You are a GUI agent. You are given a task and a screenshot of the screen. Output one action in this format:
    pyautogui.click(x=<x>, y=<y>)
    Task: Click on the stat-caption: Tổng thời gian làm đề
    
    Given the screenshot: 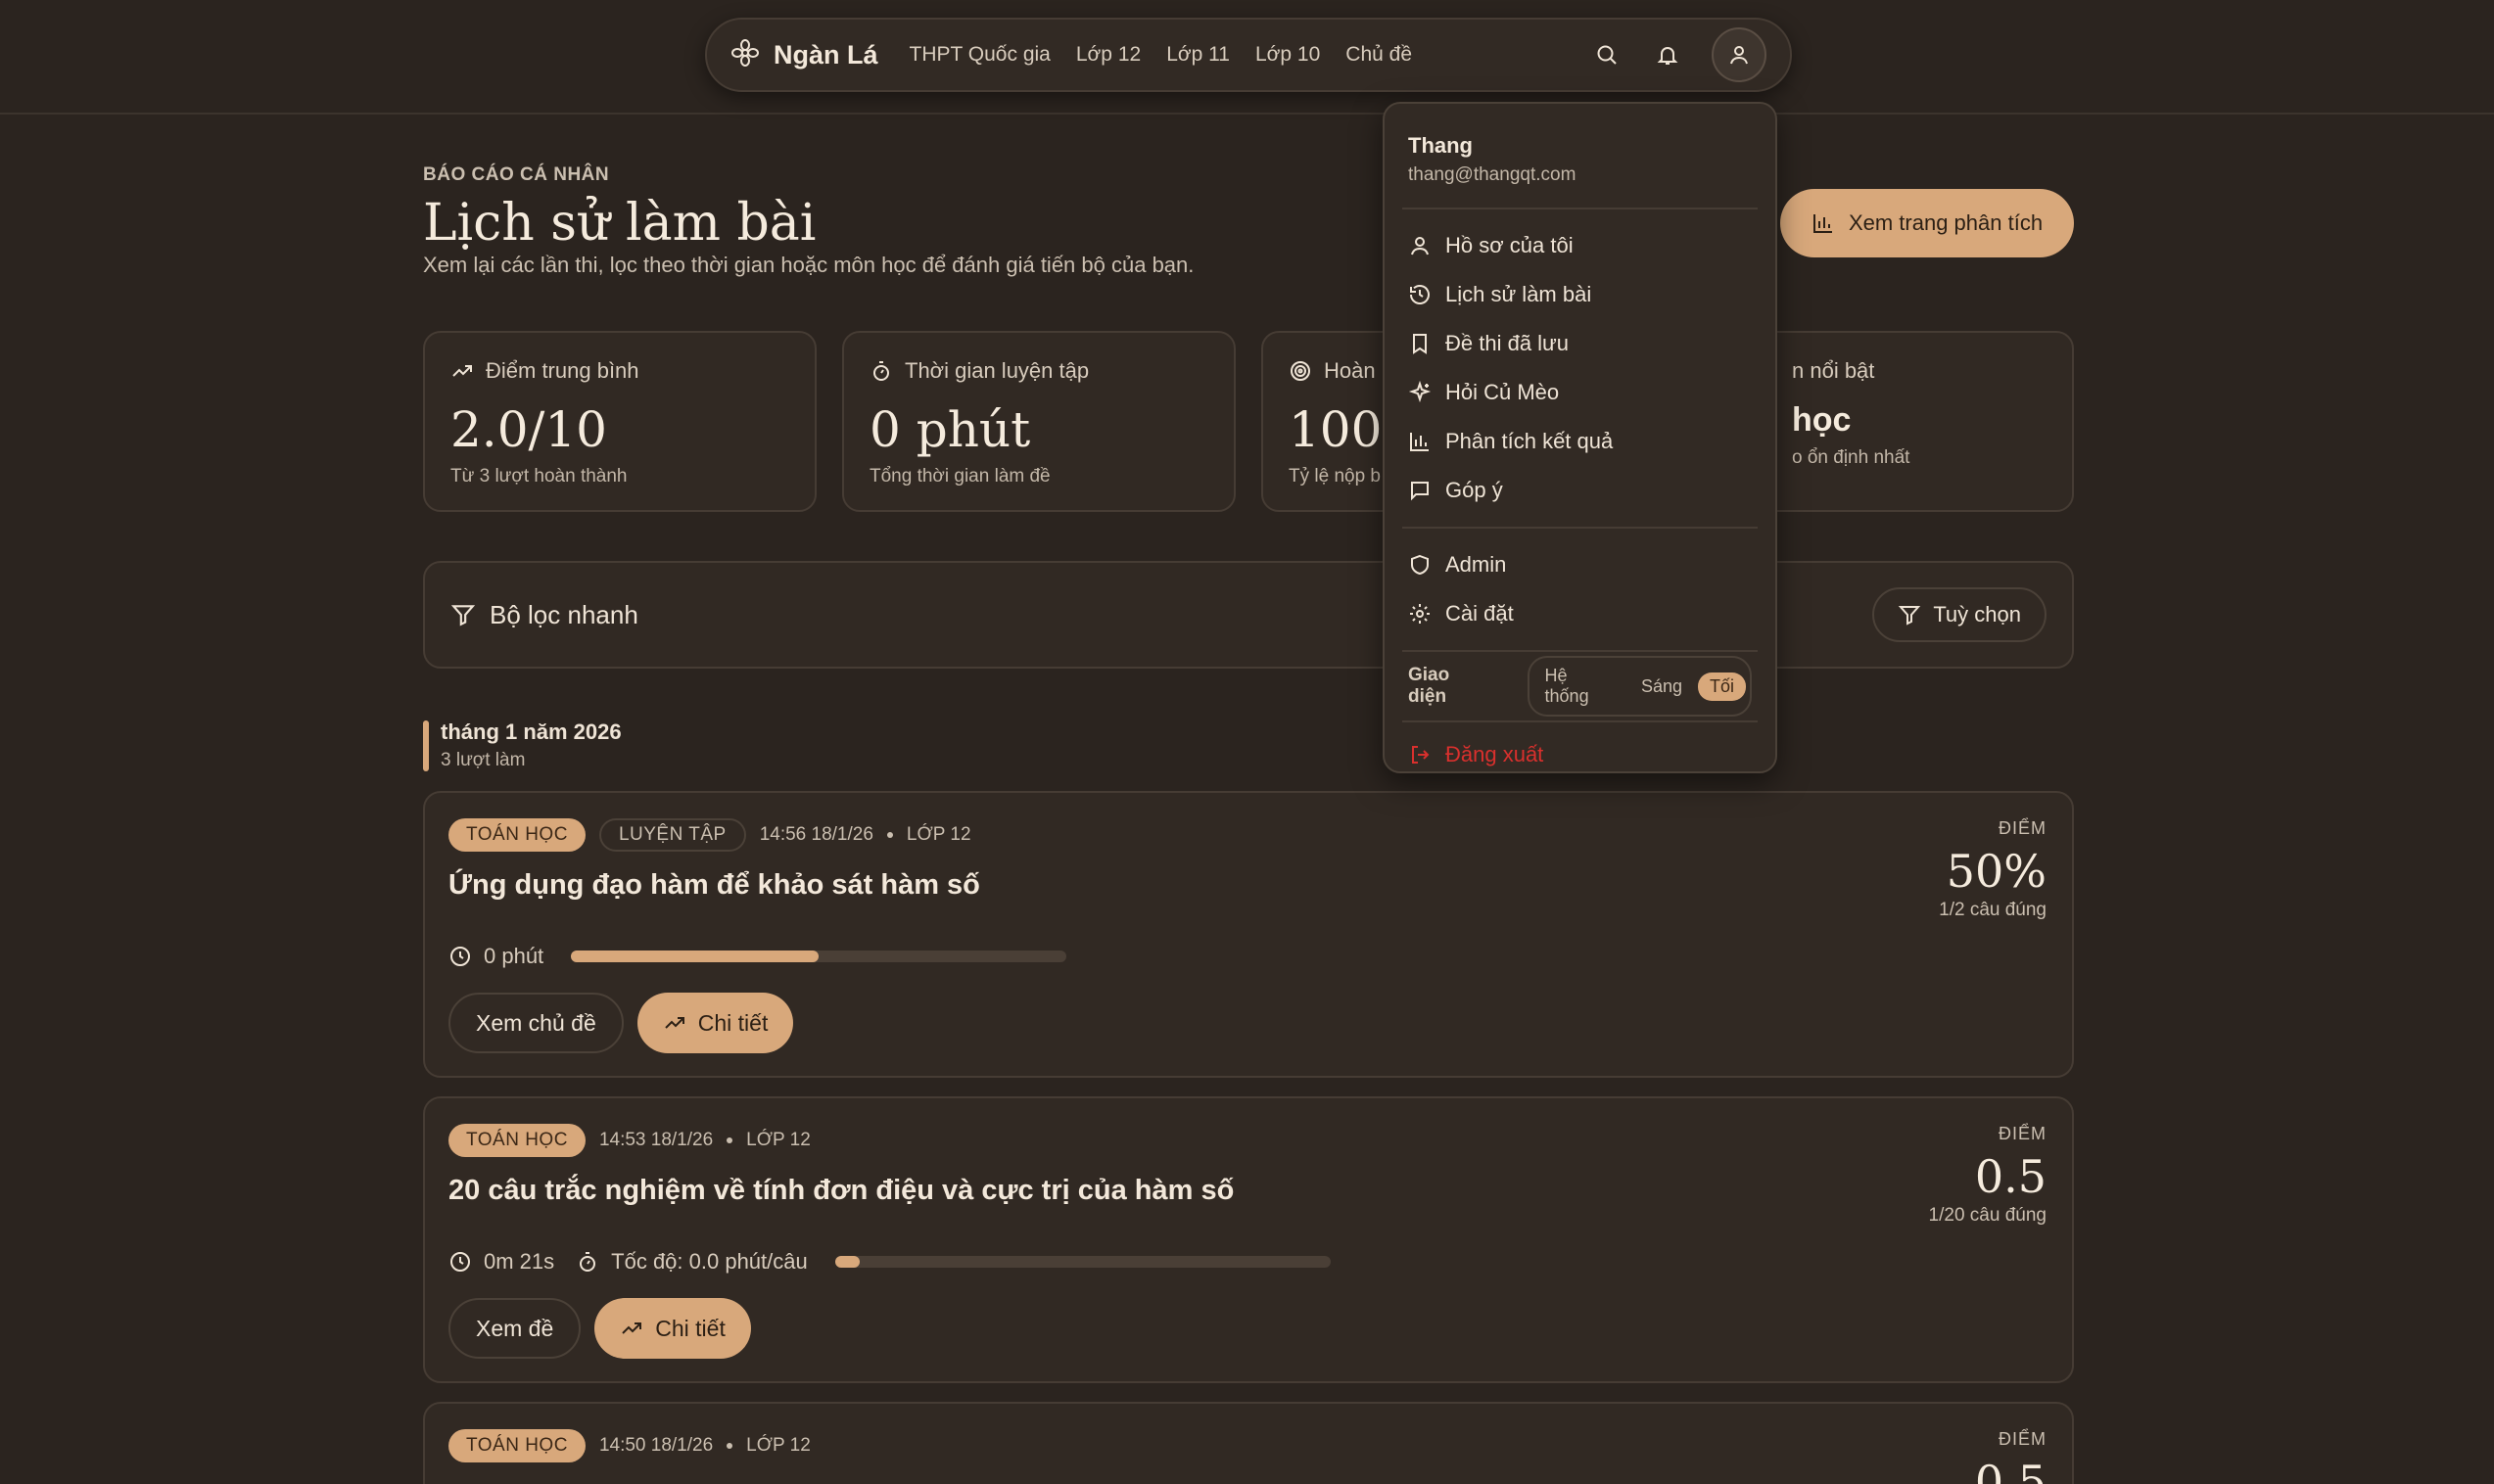 What is the action you would take?
    pyautogui.click(x=961, y=476)
    